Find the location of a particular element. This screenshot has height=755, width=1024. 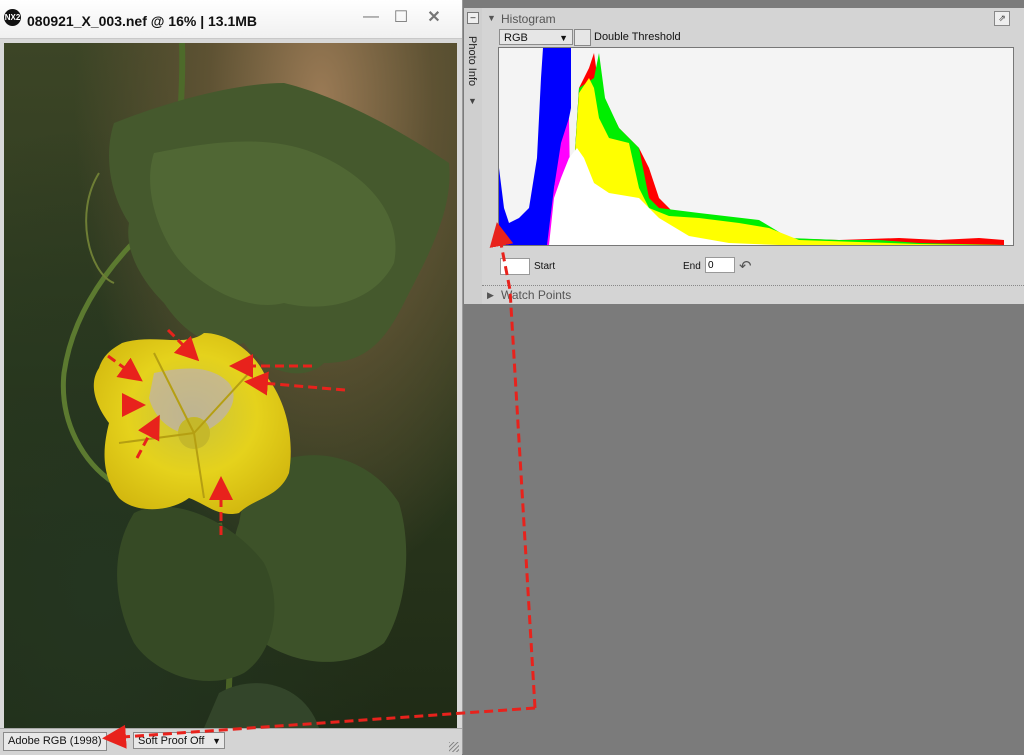

color-profile-label: Adobe RGB (1998) is located at coordinates (55, 741).